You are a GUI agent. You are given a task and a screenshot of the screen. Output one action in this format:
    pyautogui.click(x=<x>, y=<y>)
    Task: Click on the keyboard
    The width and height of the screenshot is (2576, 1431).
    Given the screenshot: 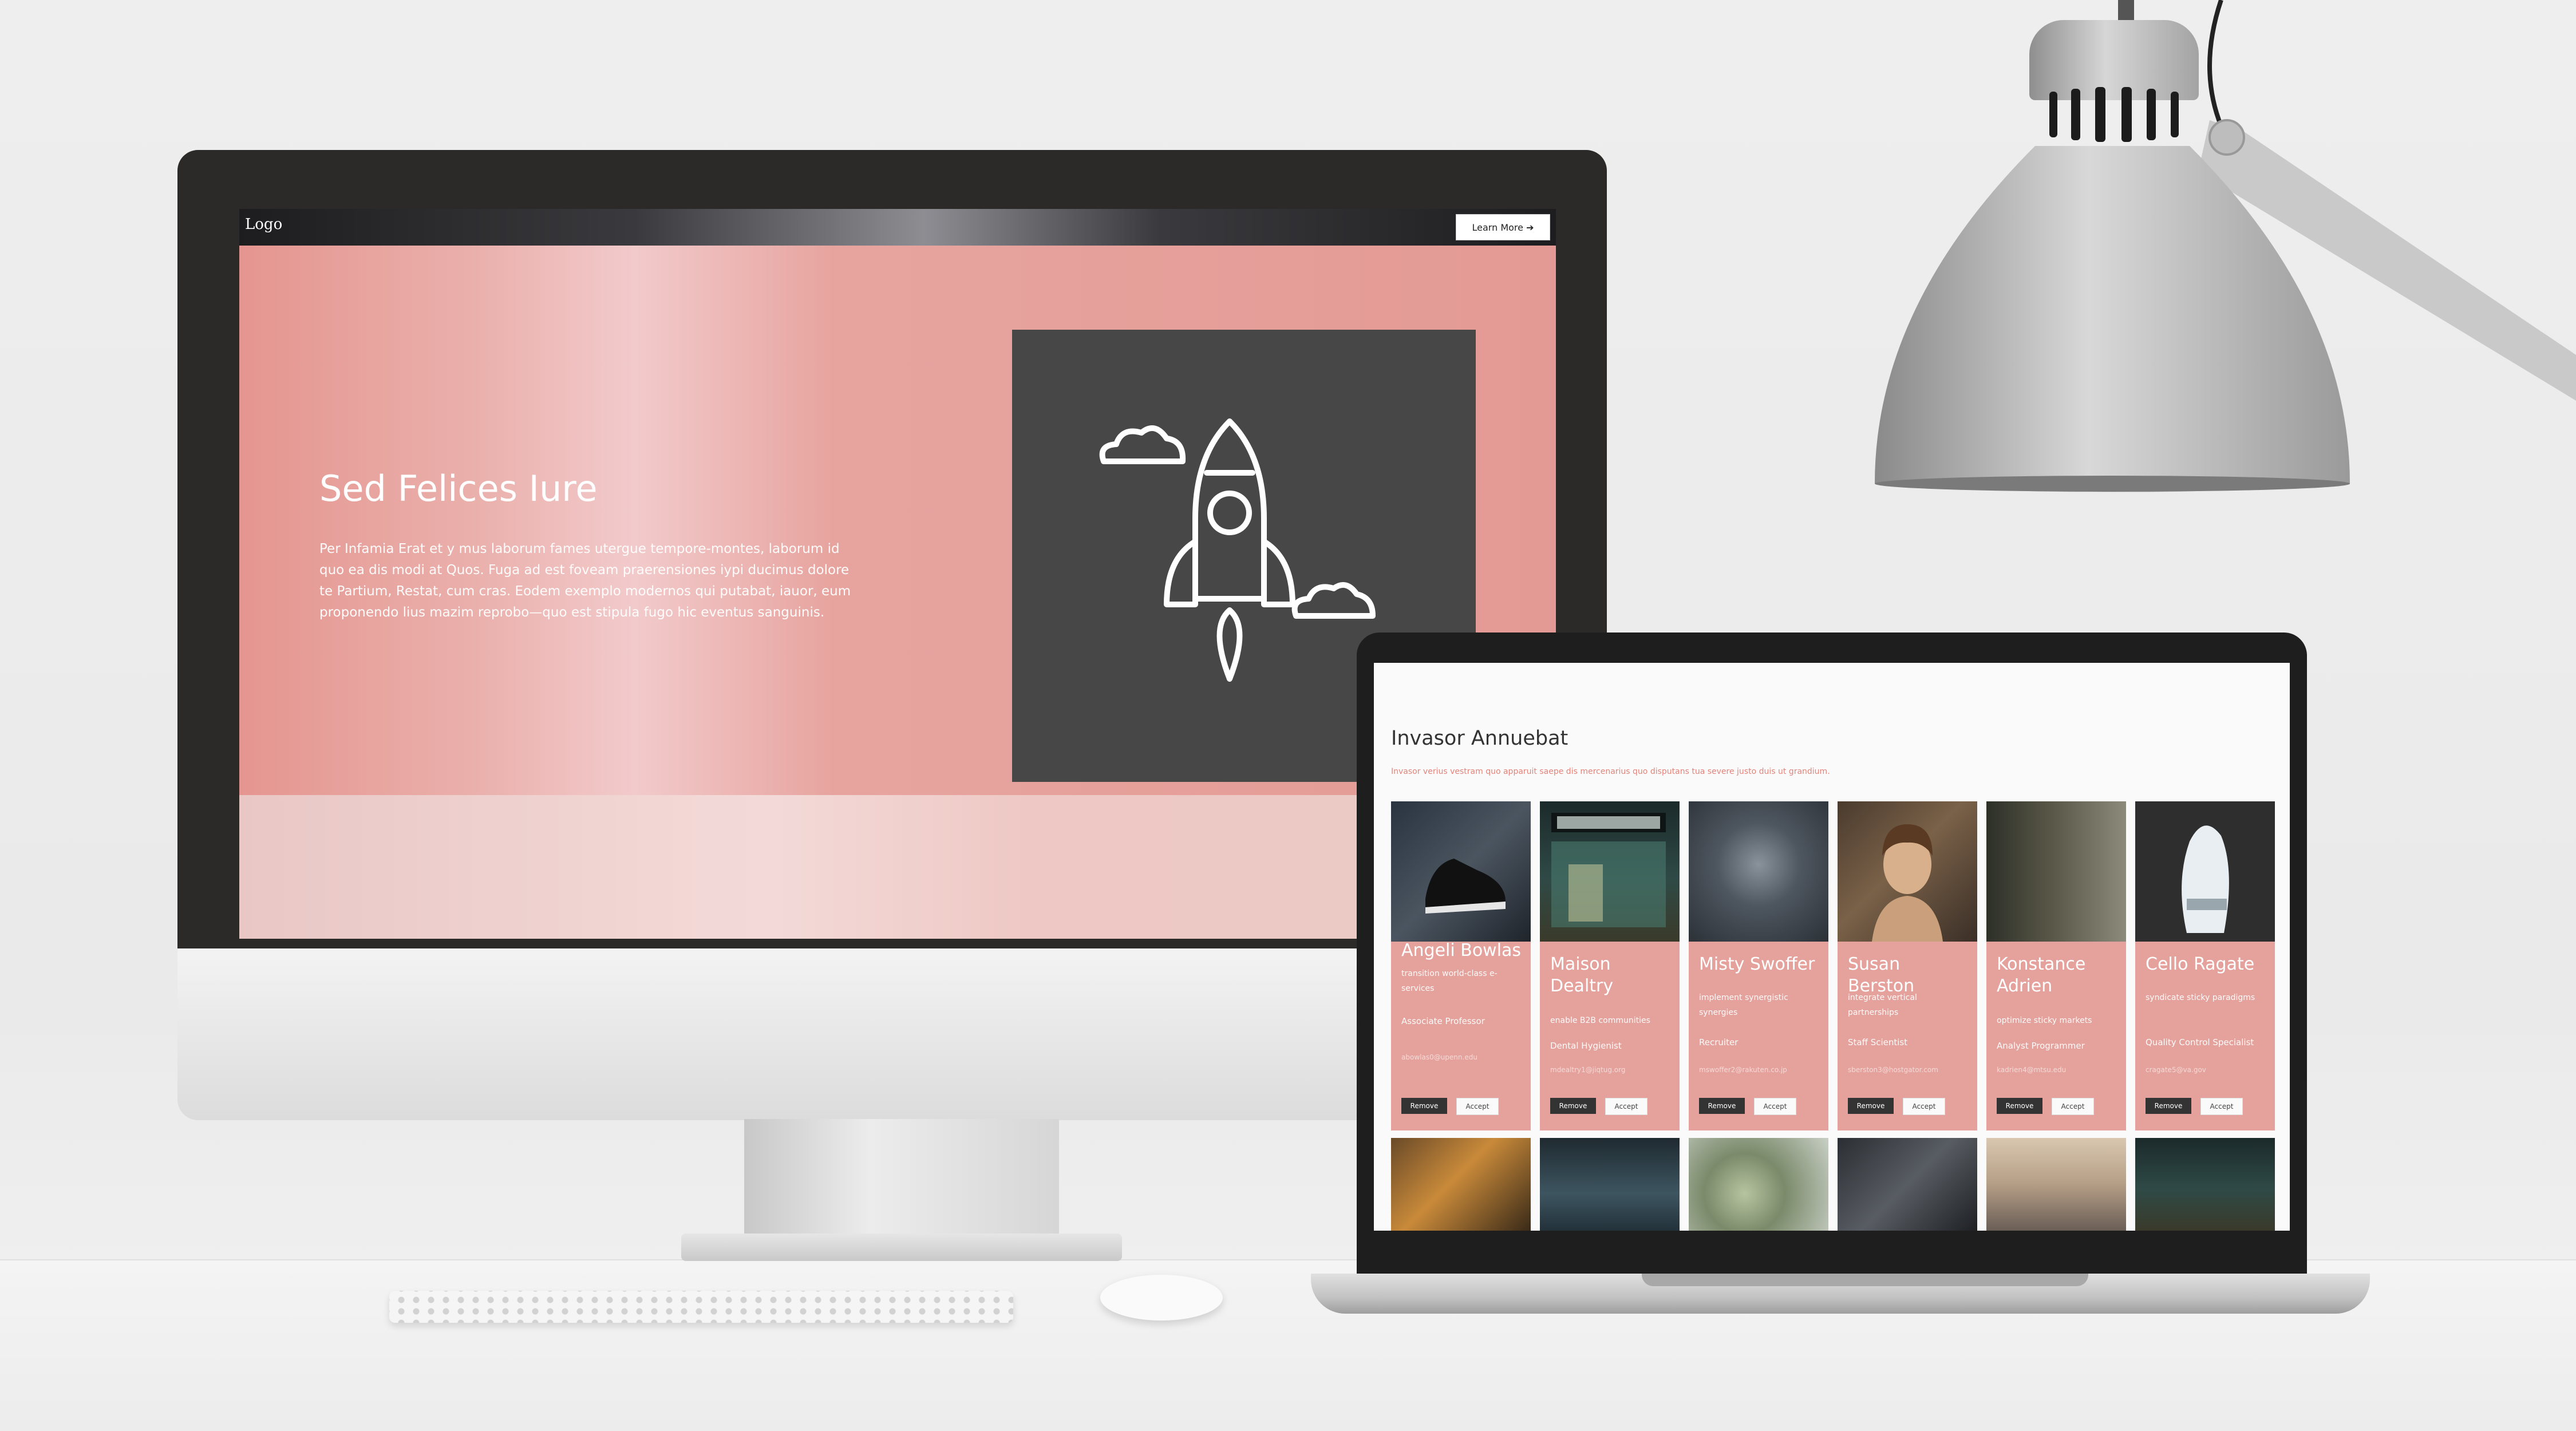 What is the action you would take?
    pyautogui.click(x=701, y=1307)
    